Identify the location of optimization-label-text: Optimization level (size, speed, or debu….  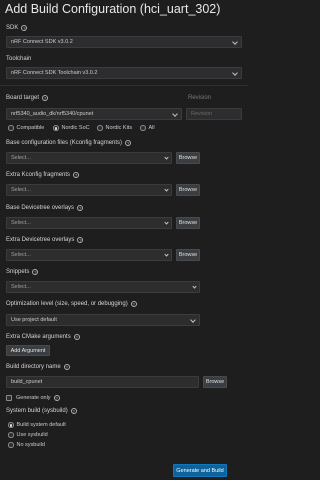
(67, 304).